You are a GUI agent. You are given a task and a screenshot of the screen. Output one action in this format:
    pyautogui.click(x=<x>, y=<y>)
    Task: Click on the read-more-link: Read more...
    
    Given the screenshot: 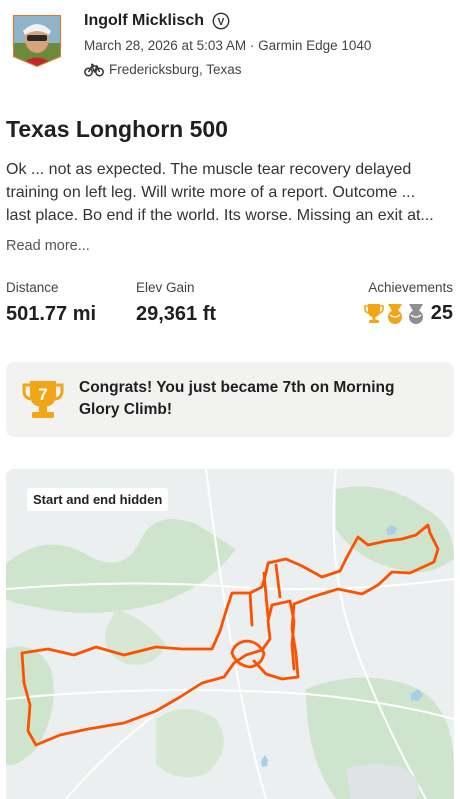 What is the action you would take?
    pyautogui.click(x=48, y=246)
    